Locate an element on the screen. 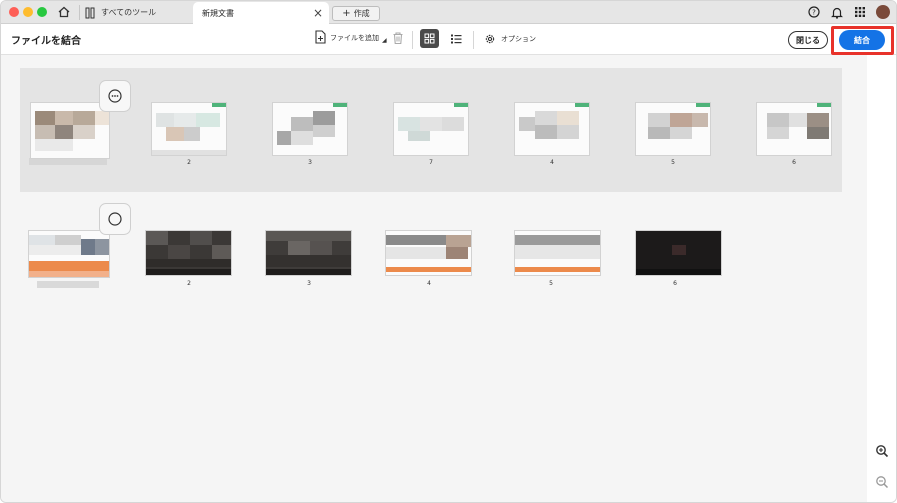 The width and height of the screenshot is (897, 503). grid-view-button is located at coordinates (429, 38).